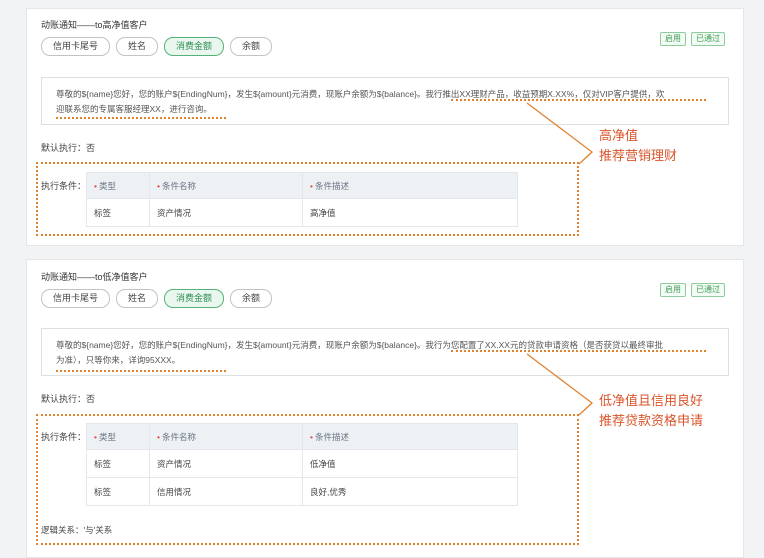  What do you see at coordinates (638, 156) in the screenshot?
I see `annotation-line: 推荐营销理财` at bounding box center [638, 156].